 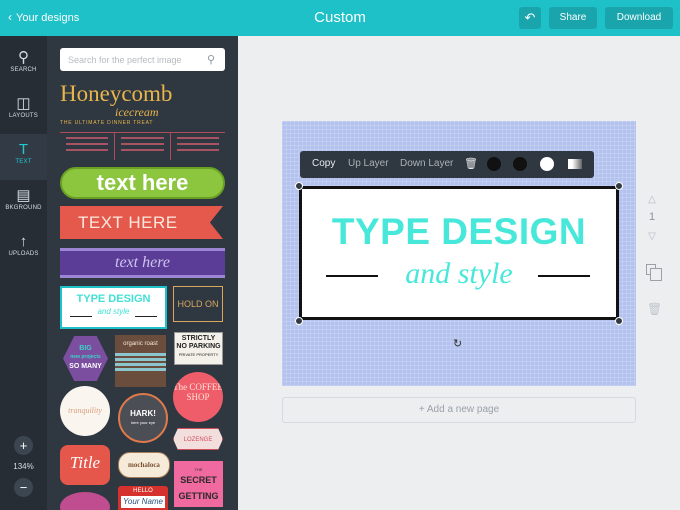 I want to click on no-parking-text: NO PARKING, so click(x=198, y=346).